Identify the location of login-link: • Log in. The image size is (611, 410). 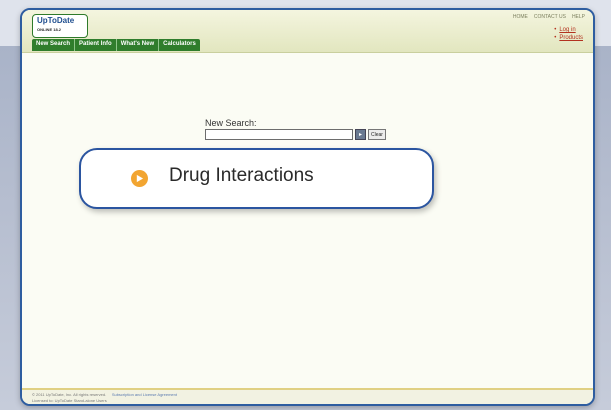
(568, 30).